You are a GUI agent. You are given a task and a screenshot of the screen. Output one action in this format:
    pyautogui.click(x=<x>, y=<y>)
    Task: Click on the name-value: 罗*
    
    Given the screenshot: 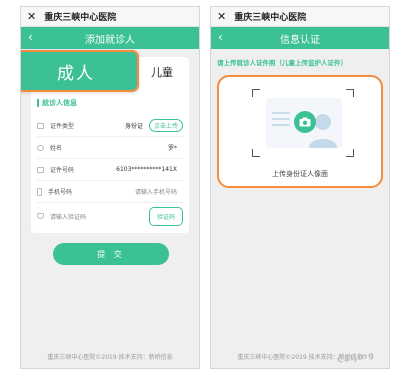 What is the action you would take?
    pyautogui.click(x=172, y=148)
    